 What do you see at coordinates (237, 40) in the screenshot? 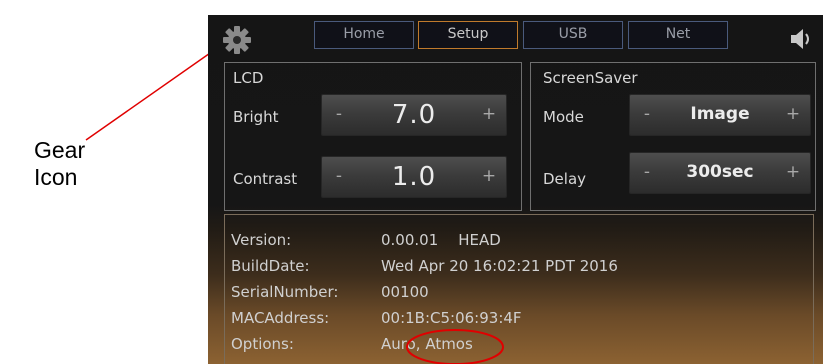
I see `gear-icon` at bounding box center [237, 40].